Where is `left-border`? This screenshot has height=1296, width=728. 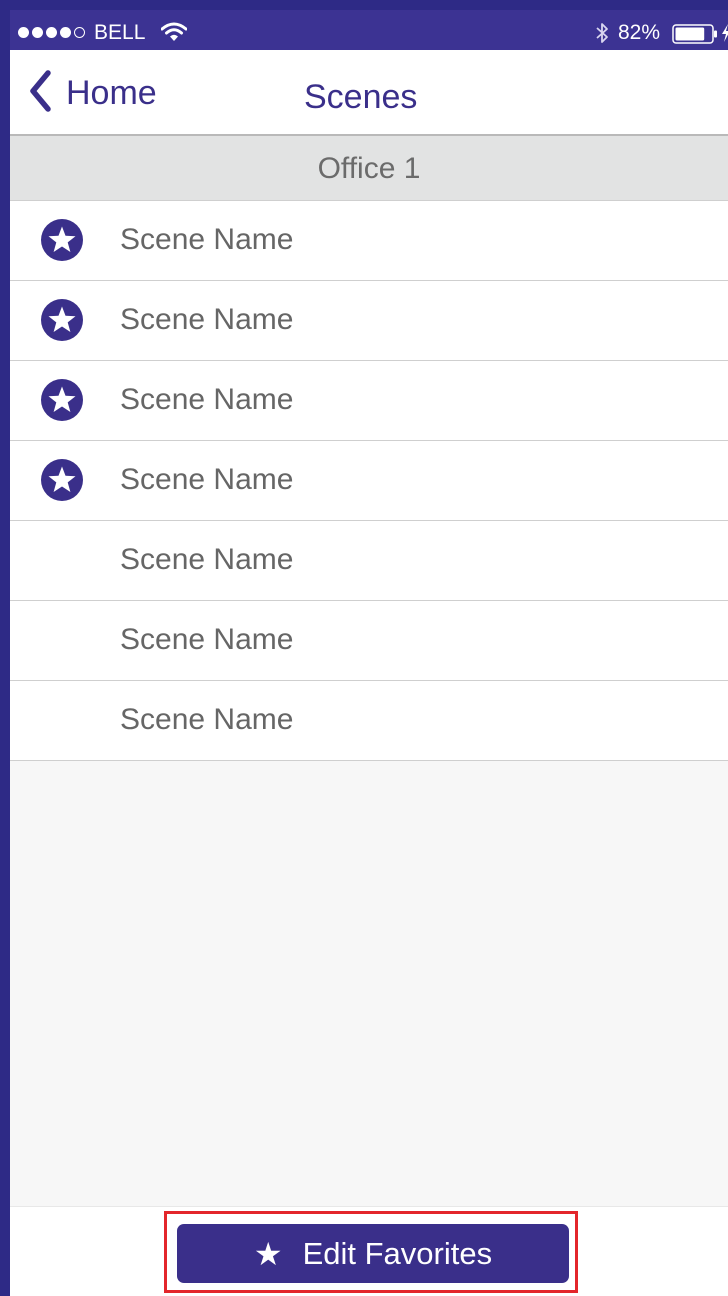 left-border is located at coordinates (5, 648).